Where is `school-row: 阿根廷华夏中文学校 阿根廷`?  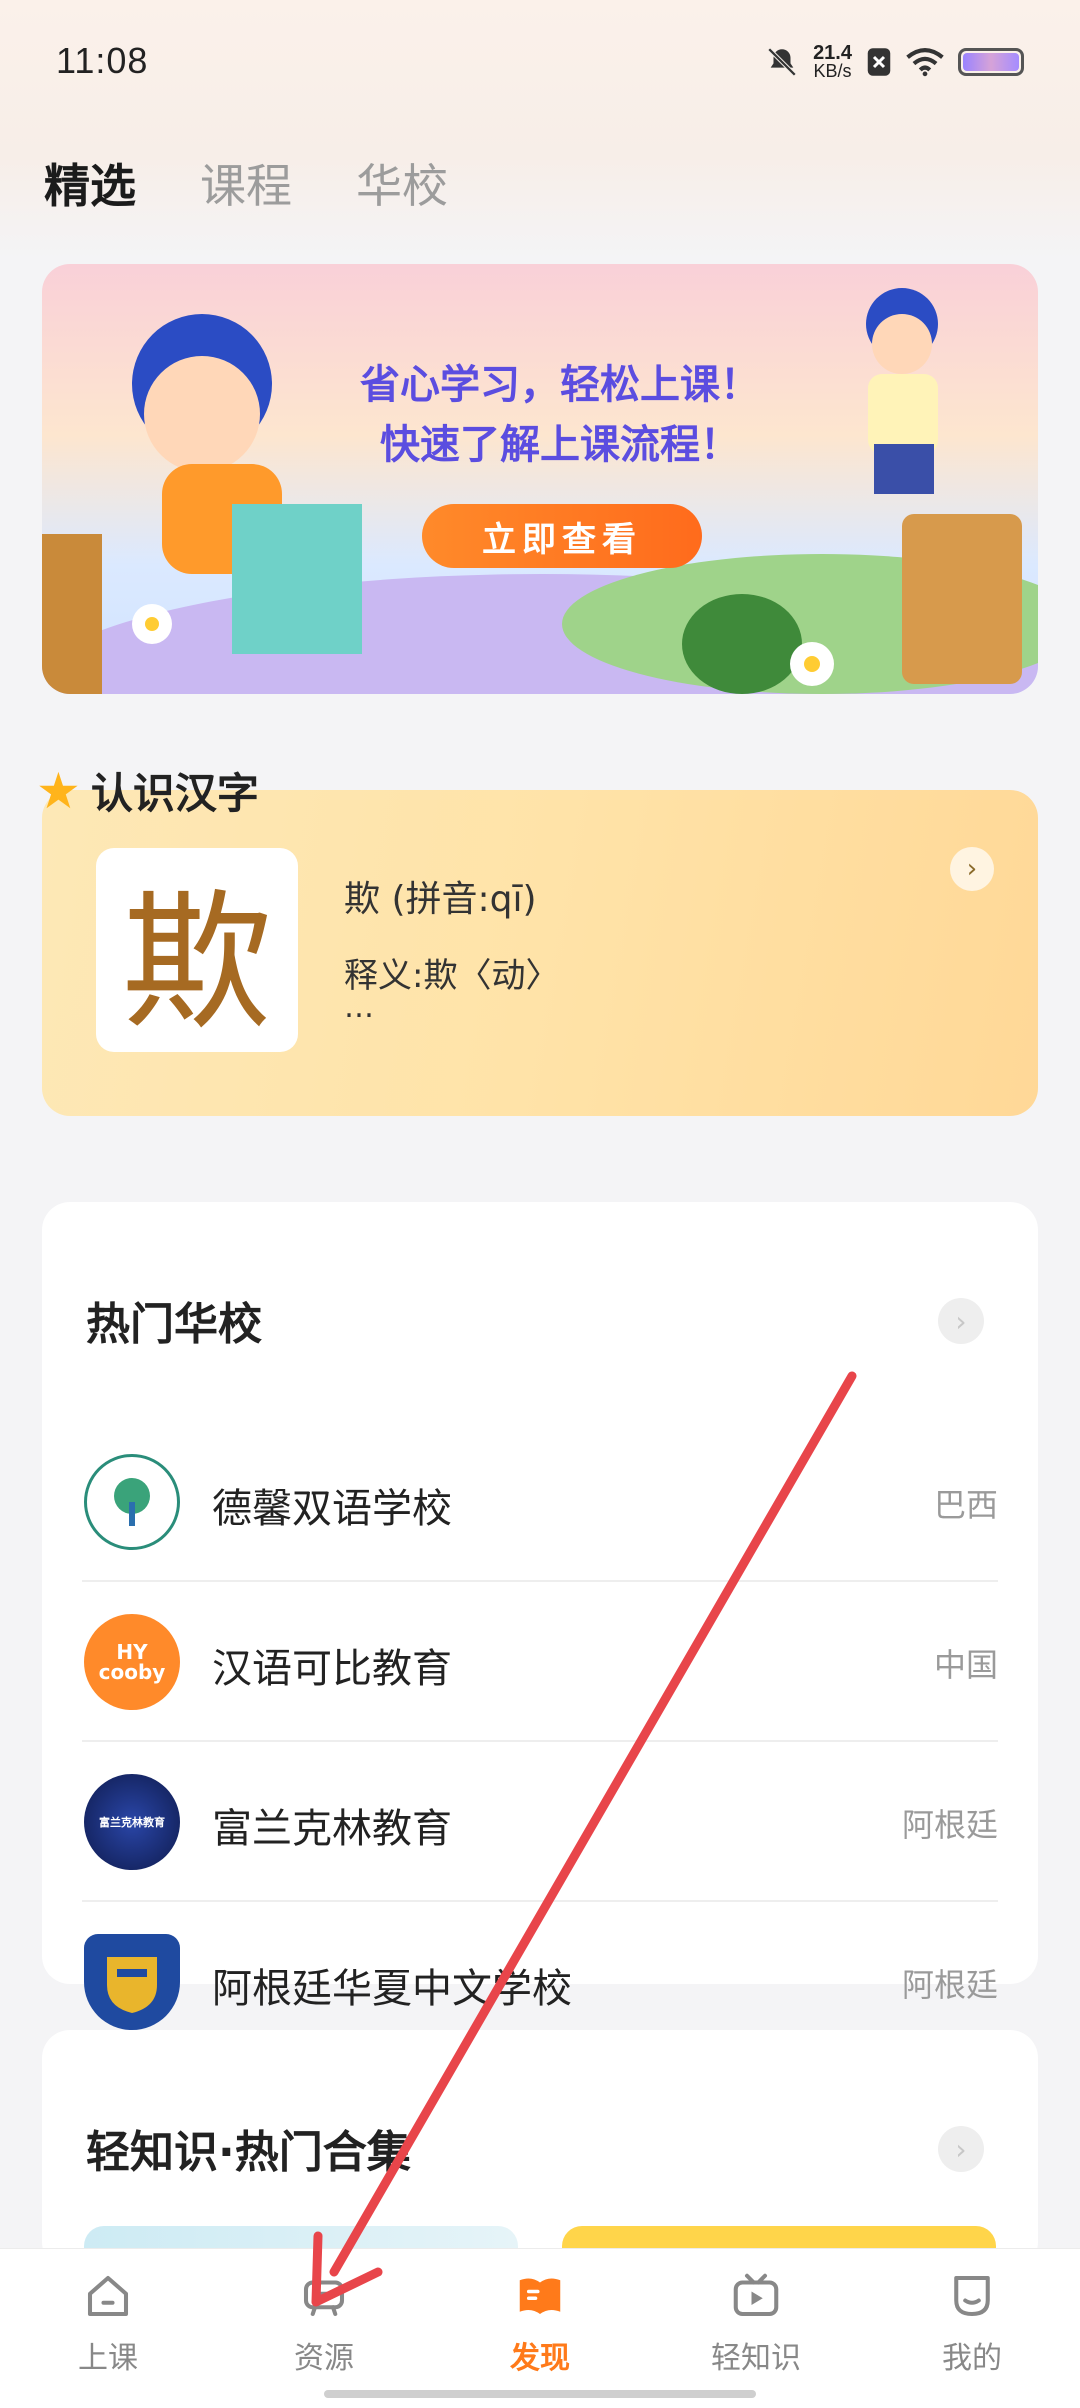
school-row: 阿根廷华夏中文学校 阿根廷 is located at coordinates (540, 1966).